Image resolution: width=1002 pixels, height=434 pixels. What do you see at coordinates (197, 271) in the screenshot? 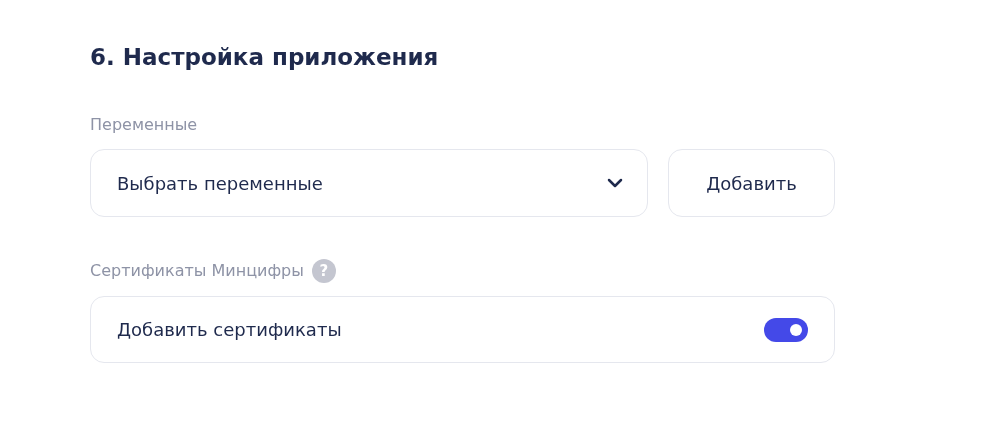
I see `field-label: Сертификаты Минцифры` at bounding box center [197, 271].